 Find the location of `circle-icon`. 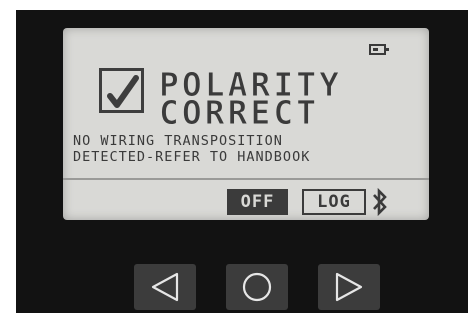

circle-icon is located at coordinates (257, 287).